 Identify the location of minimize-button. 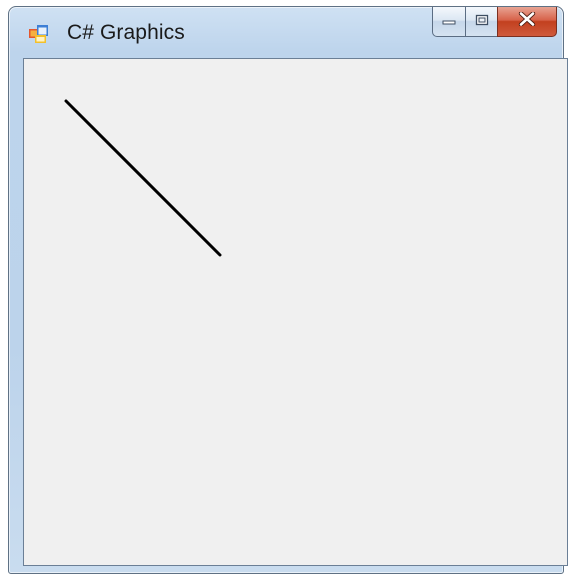
(448, 22).